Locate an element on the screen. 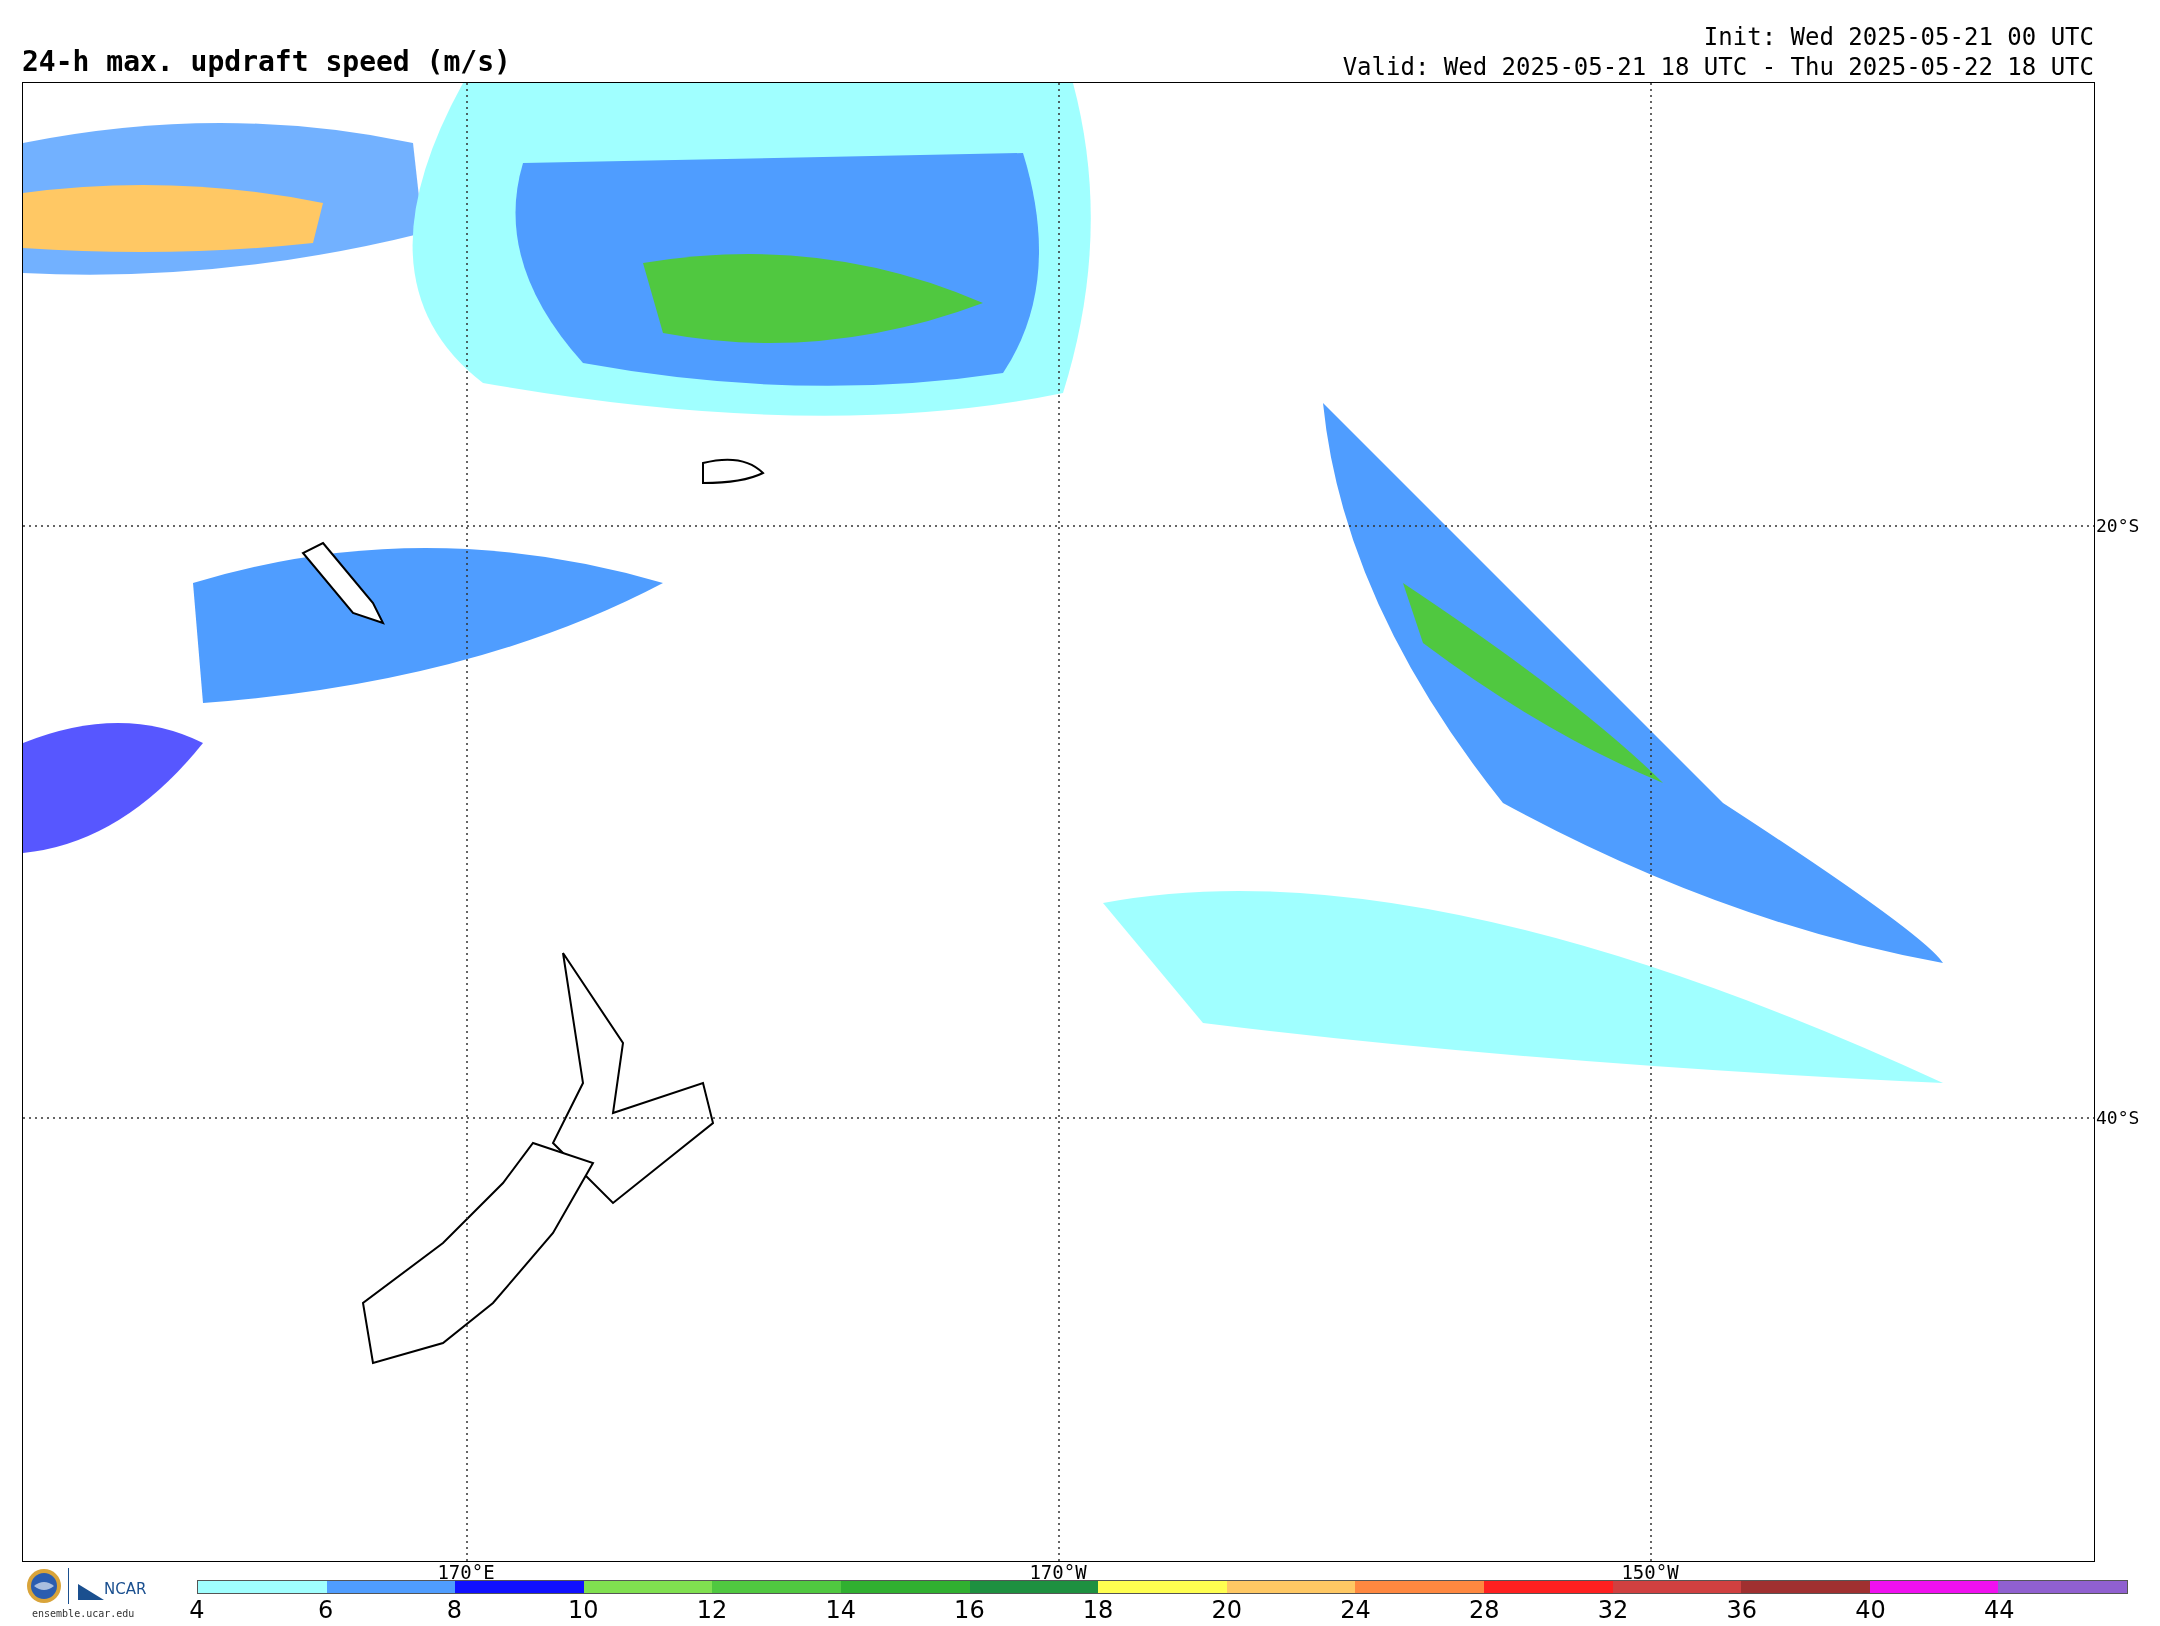 The image size is (2160, 1626). latitude-label: 20°S is located at coordinates (2118, 526).